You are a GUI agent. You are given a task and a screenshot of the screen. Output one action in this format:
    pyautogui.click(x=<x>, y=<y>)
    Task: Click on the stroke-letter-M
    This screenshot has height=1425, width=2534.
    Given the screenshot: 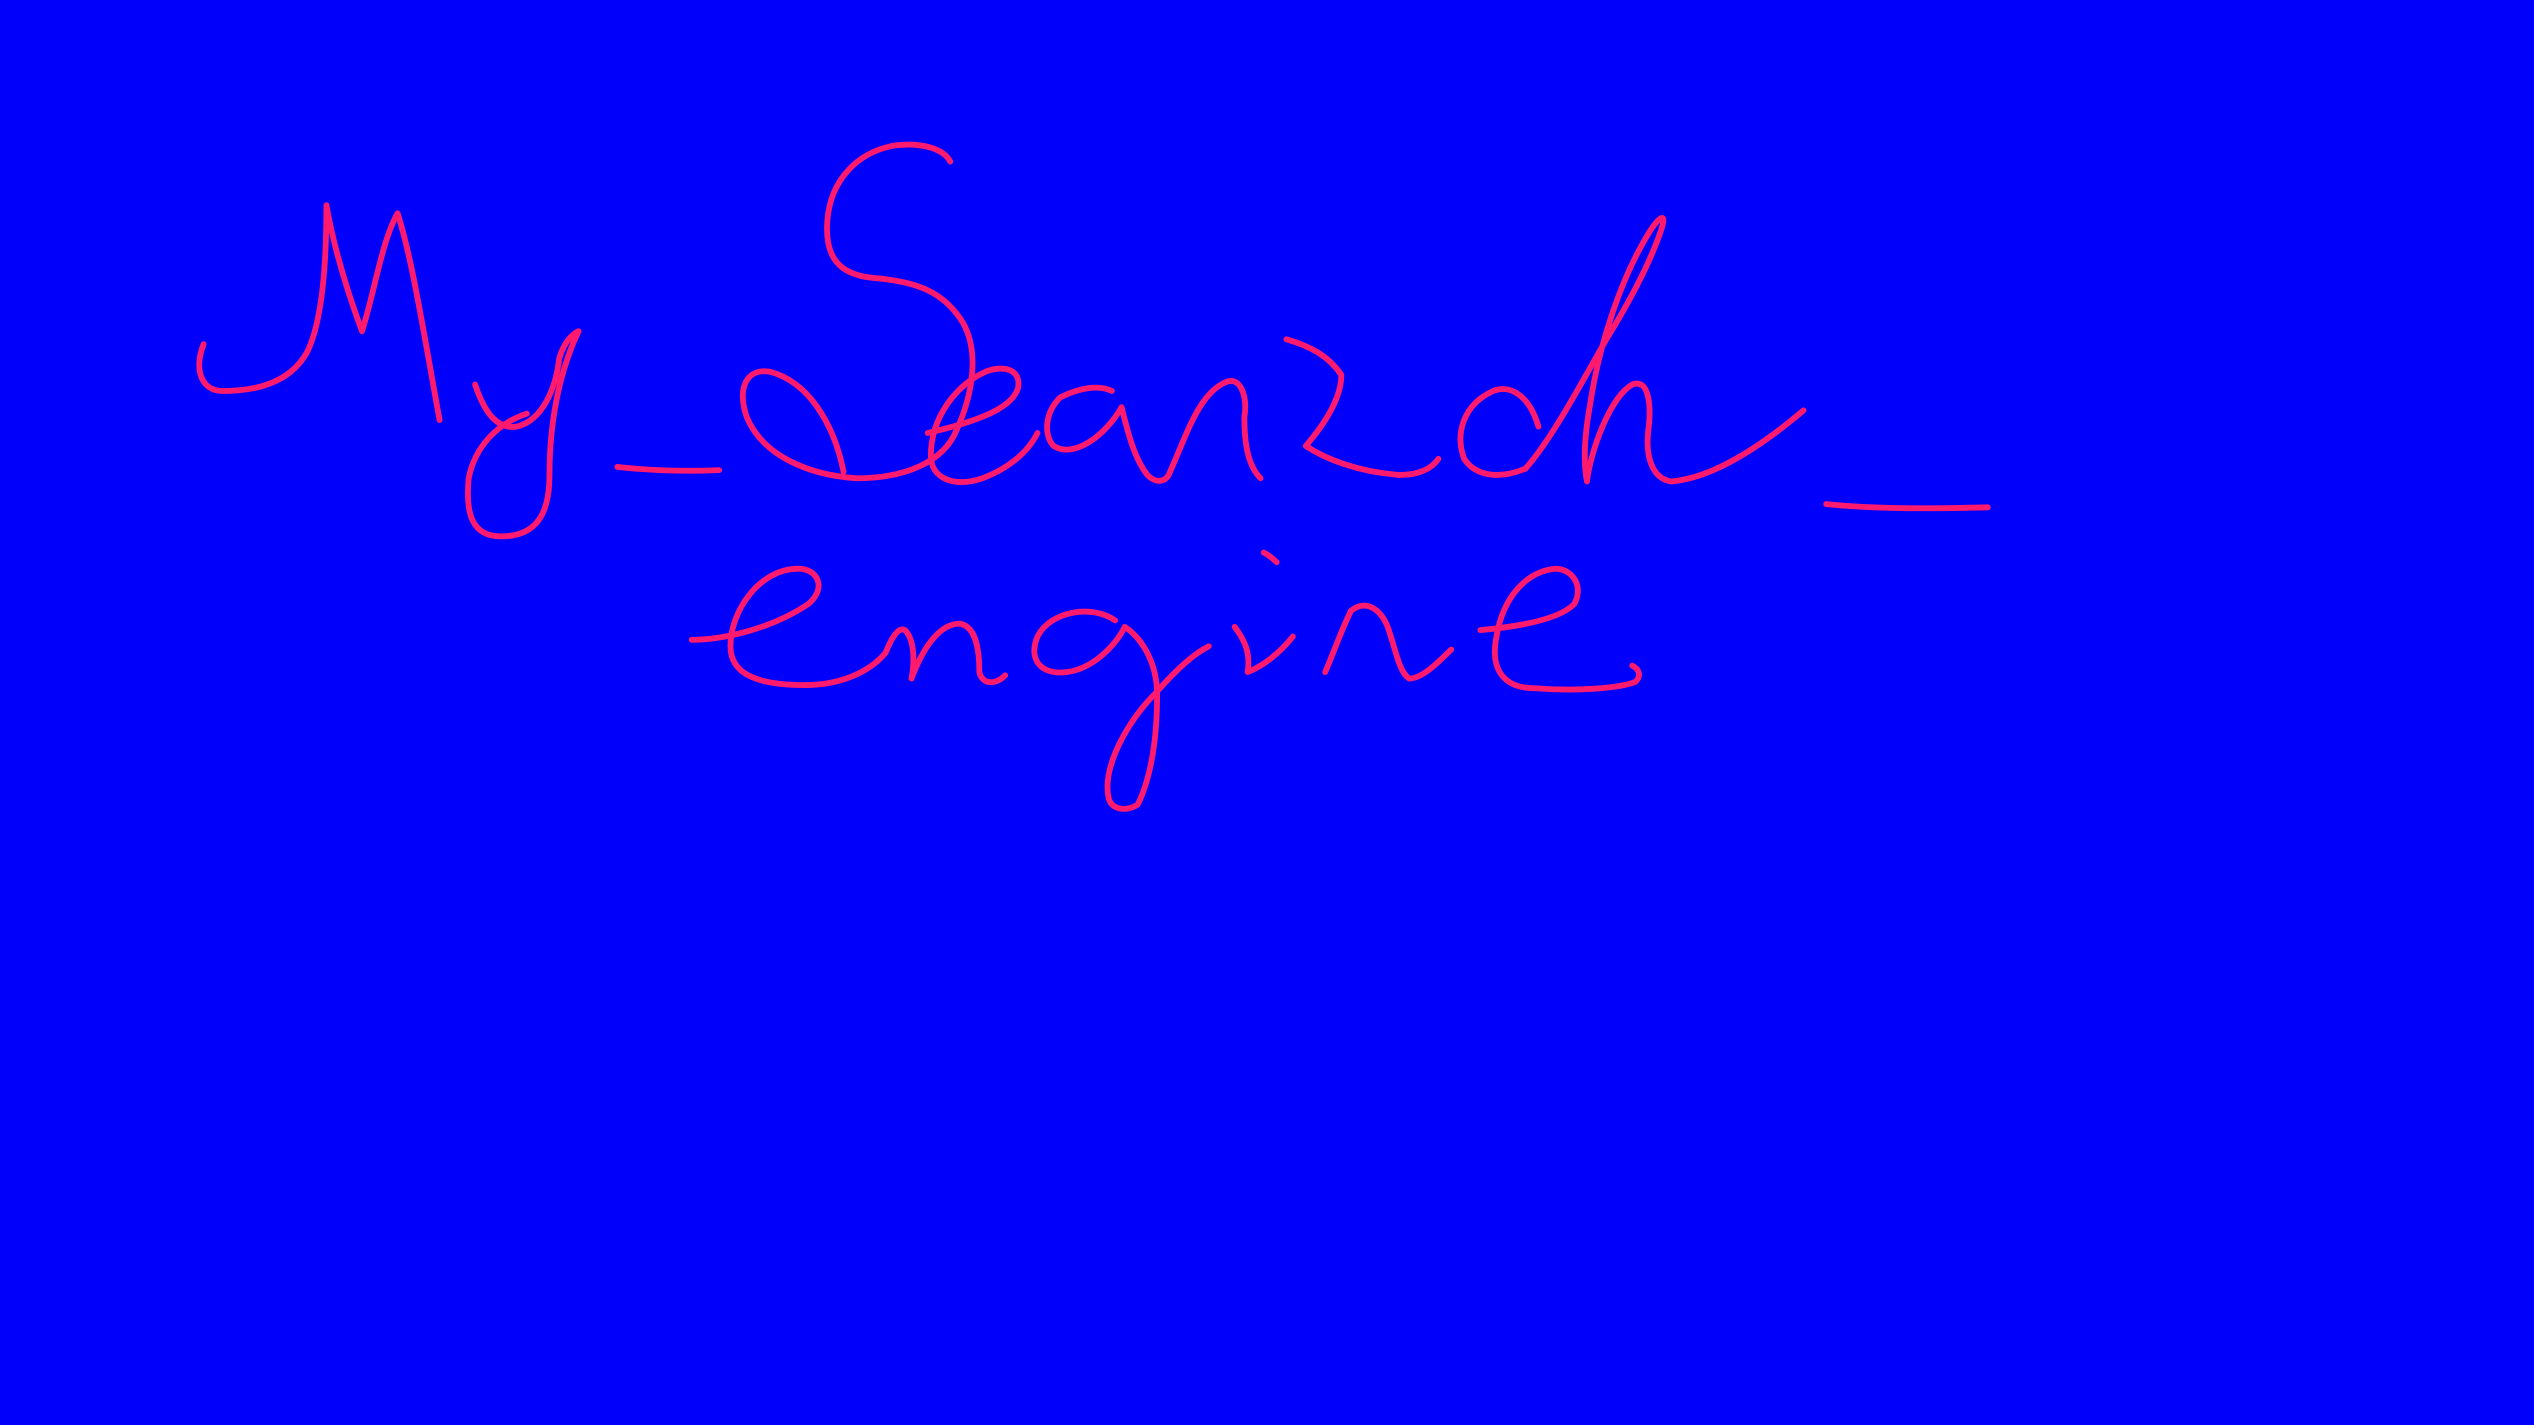 What is the action you would take?
    pyautogui.click(x=319, y=312)
    